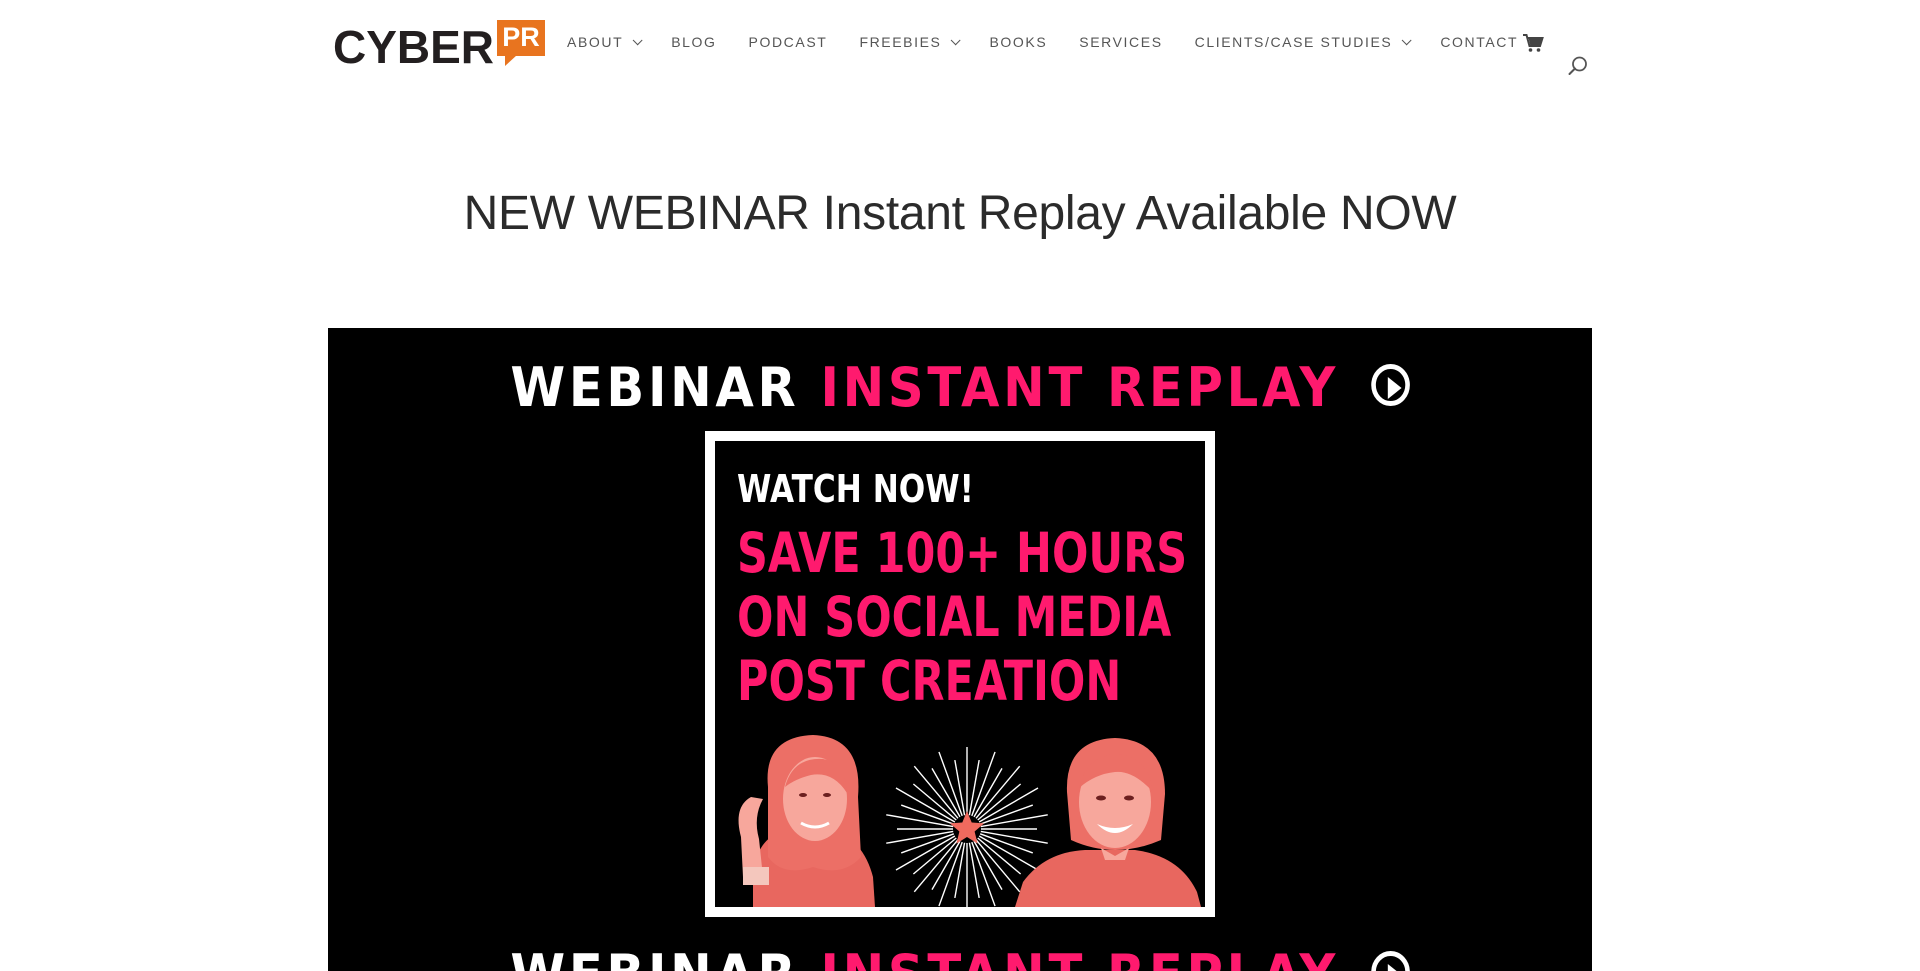 The height and width of the screenshot is (971, 1920). I want to click on poster-headline-line: SAVE 100+ HOURS, so click(962, 553).